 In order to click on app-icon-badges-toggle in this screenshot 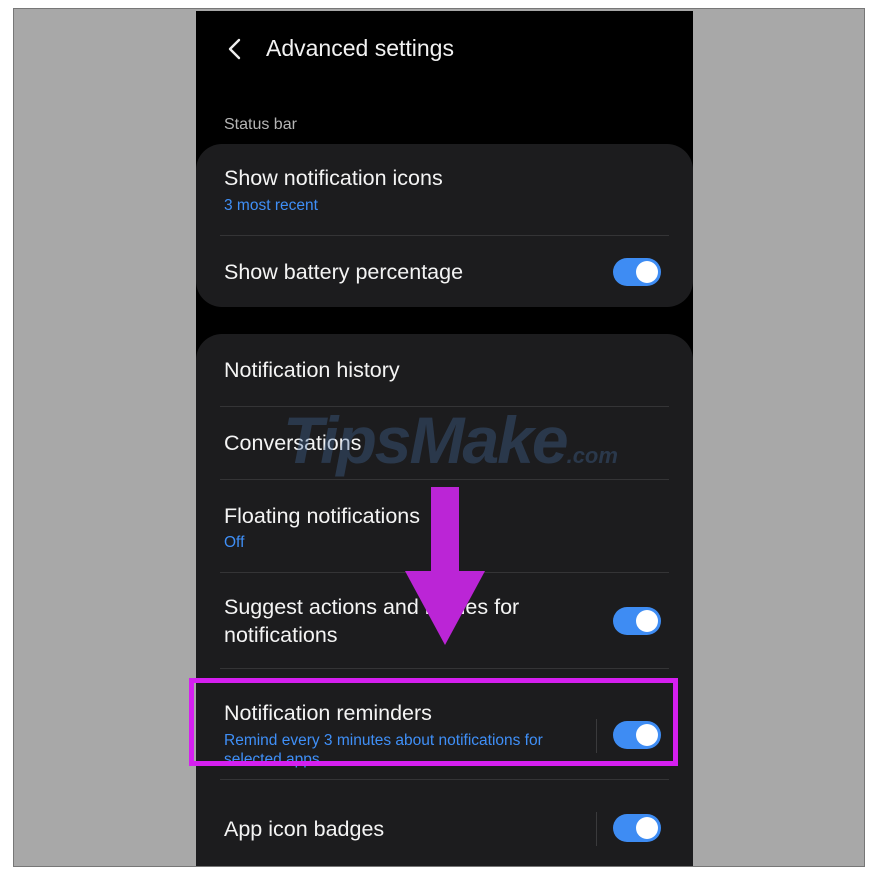, I will do `click(637, 828)`.